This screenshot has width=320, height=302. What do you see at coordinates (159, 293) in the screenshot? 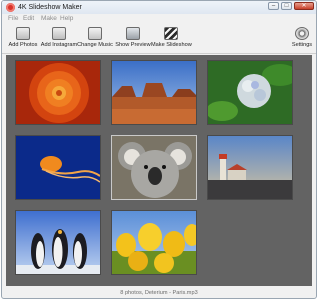
I see `status-bar: 8 photos, Deterium - Paris.mp3` at bounding box center [159, 293].